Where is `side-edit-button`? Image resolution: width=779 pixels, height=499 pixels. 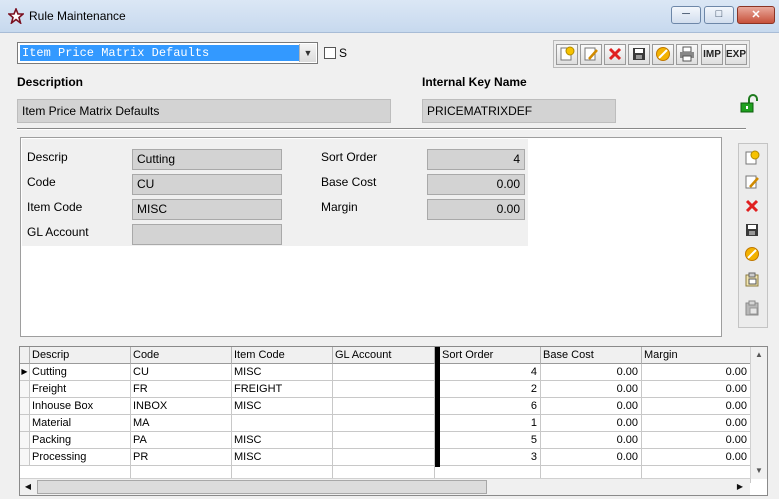
side-edit-button is located at coordinates (753, 182).